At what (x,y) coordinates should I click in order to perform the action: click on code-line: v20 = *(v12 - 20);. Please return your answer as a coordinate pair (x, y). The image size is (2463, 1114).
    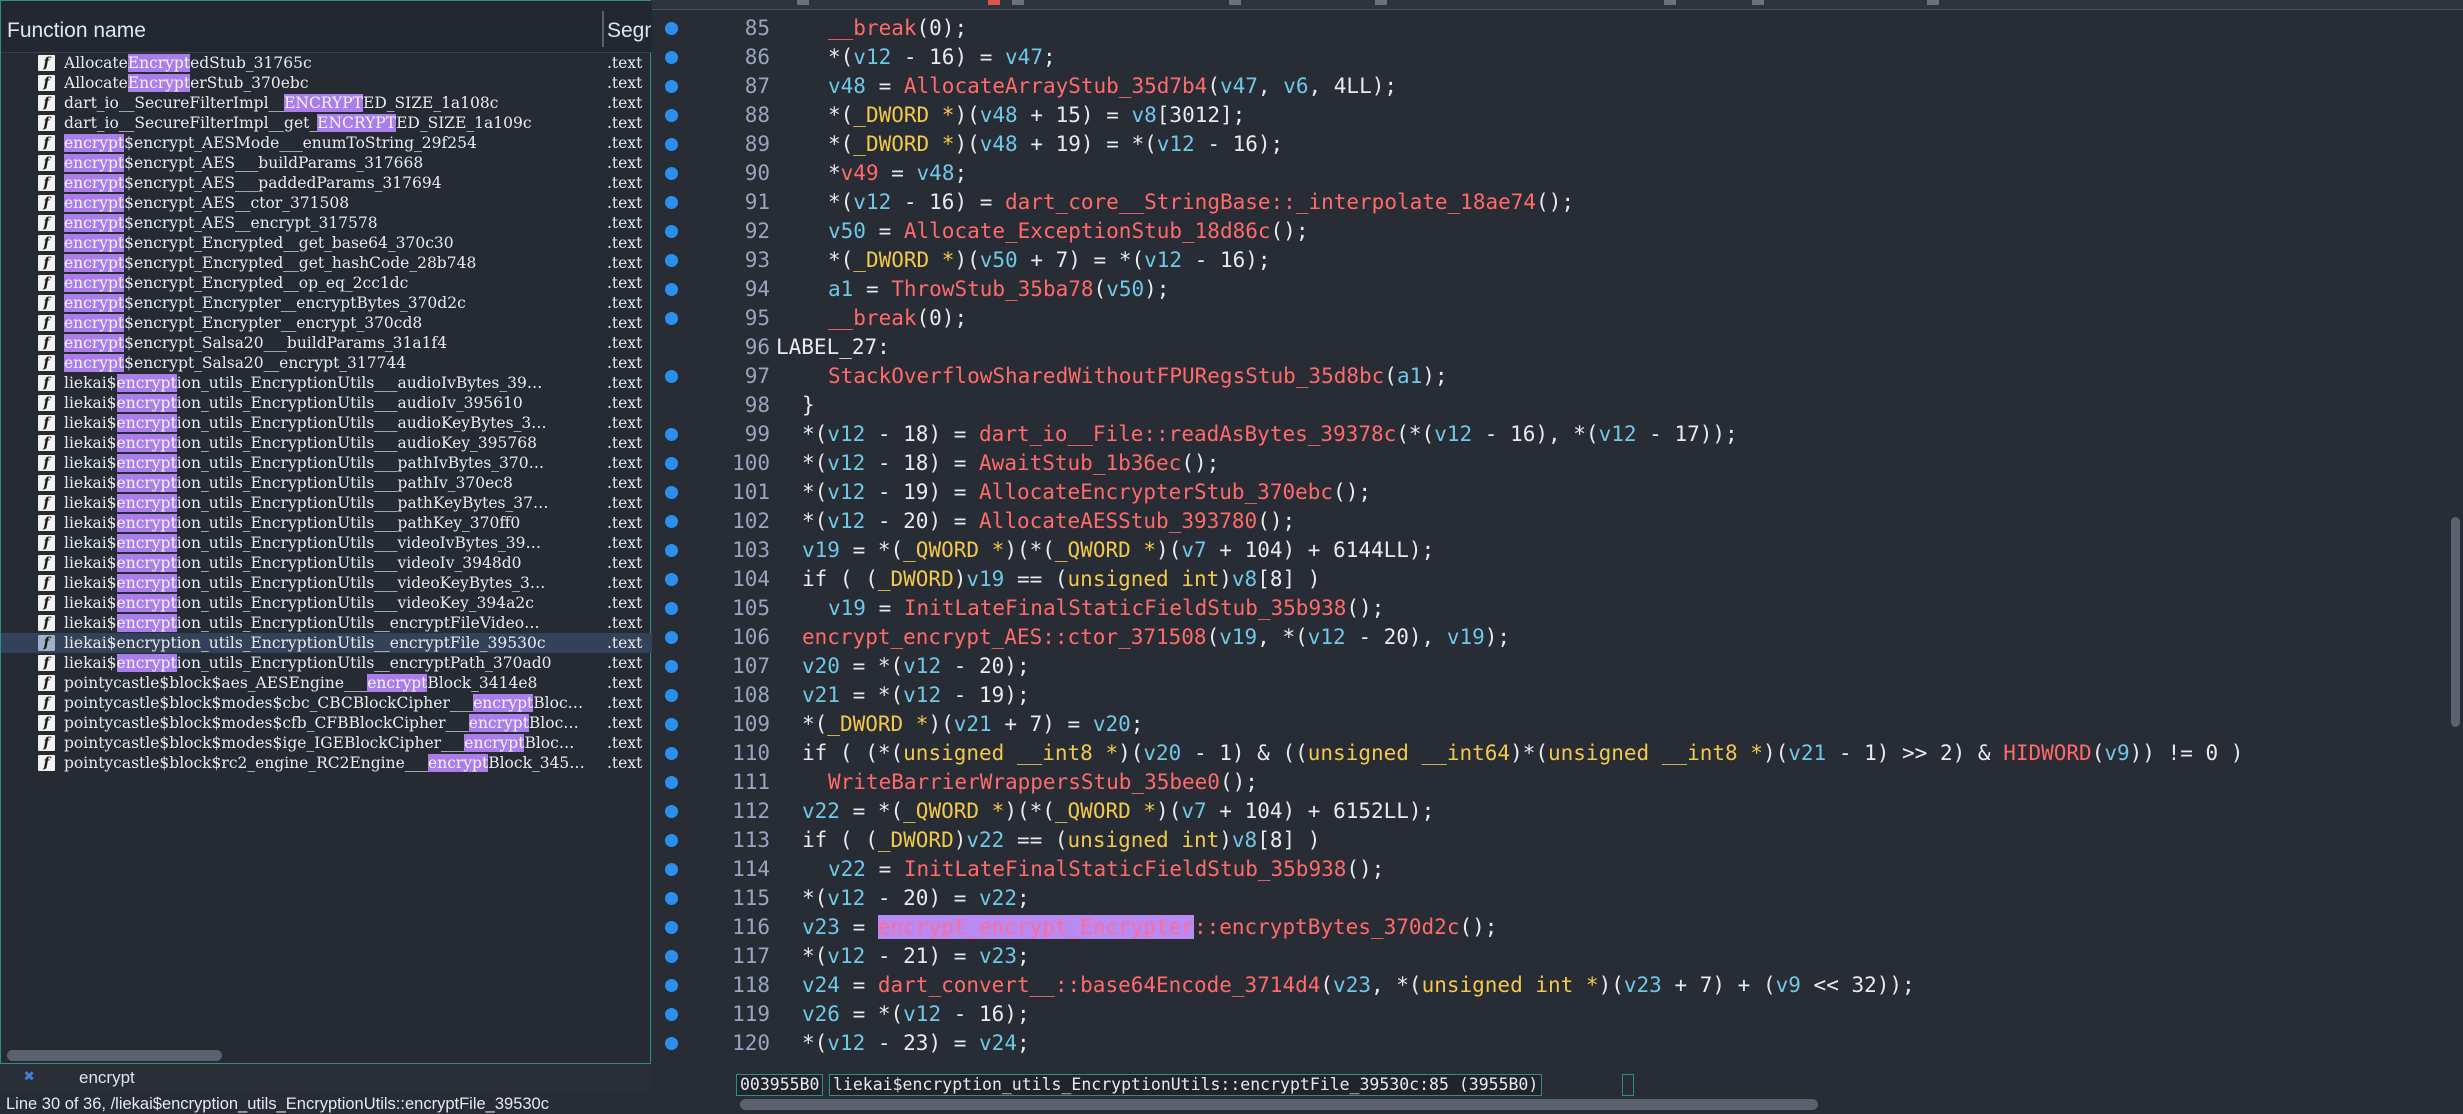
    Looking at the image, I should click on (916, 666).